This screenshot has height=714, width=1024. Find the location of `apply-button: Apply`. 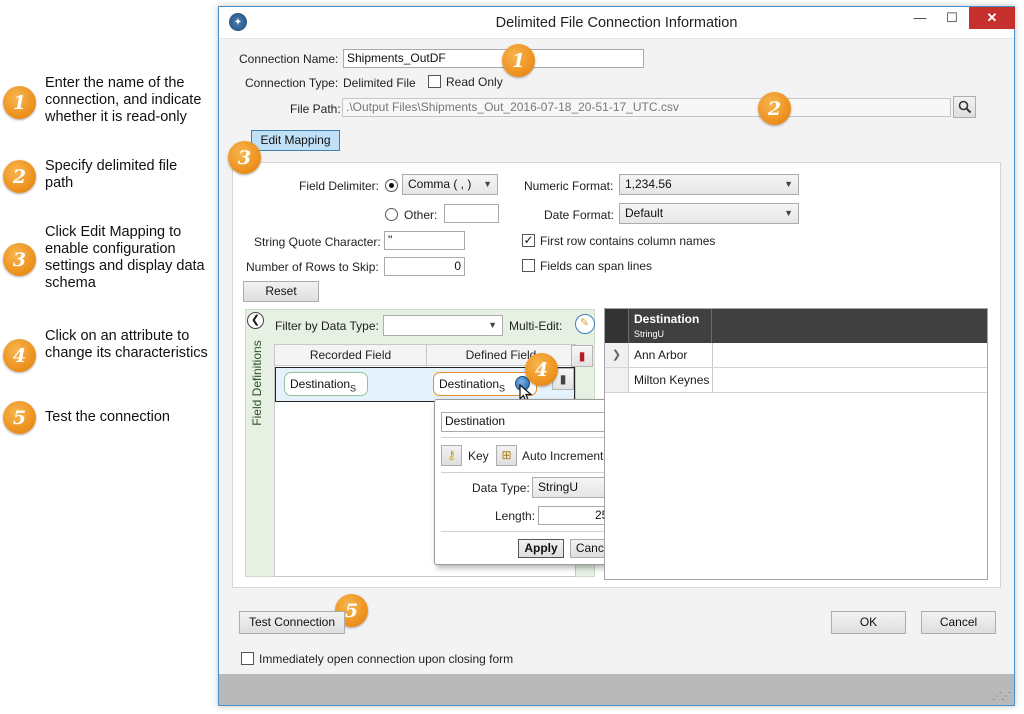

apply-button: Apply is located at coordinates (541, 548).